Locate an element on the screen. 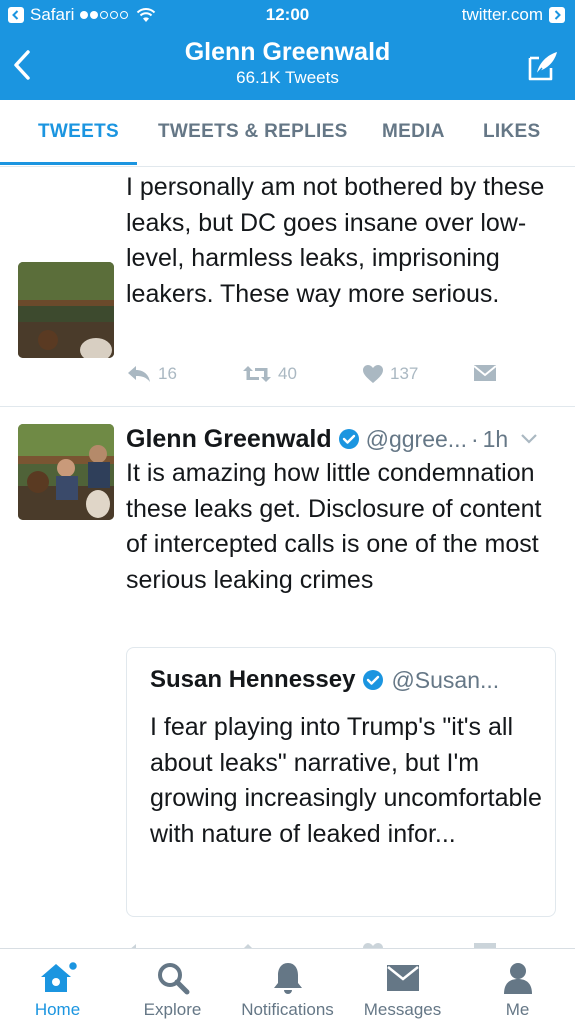 The image size is (575, 1025). search-icon is located at coordinates (173, 979).